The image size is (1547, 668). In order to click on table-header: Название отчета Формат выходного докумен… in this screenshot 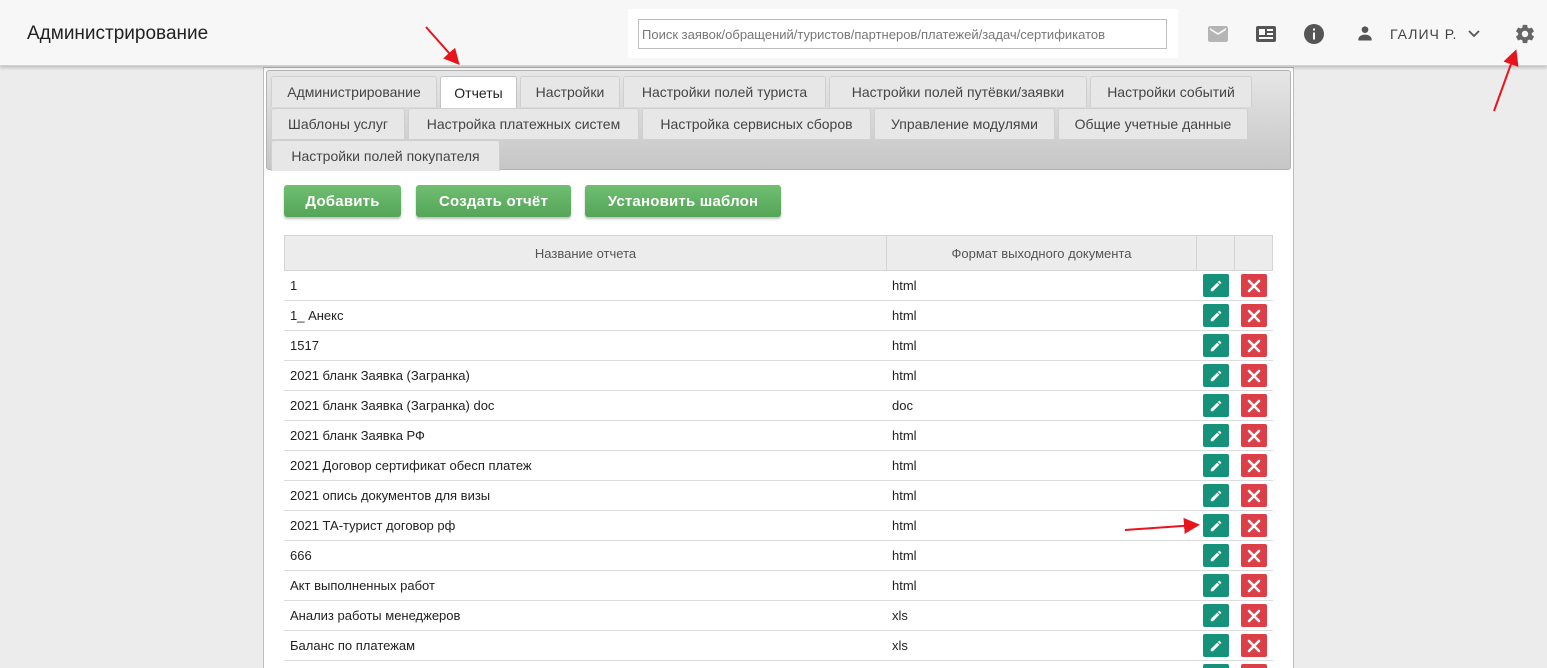, I will do `click(778, 253)`.